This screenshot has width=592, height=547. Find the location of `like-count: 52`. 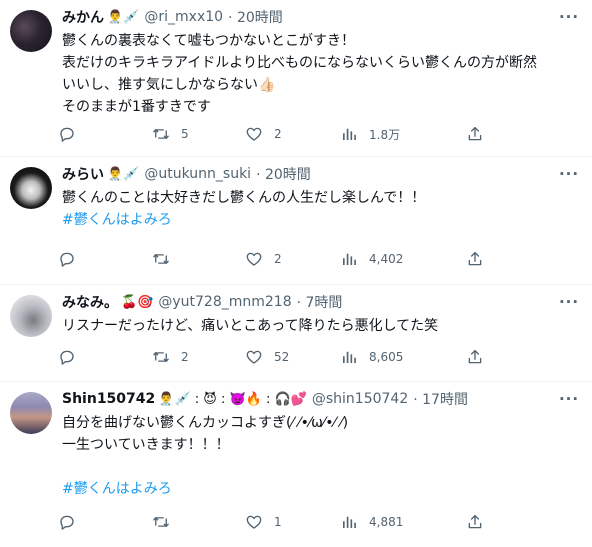

like-count: 52 is located at coordinates (282, 357).